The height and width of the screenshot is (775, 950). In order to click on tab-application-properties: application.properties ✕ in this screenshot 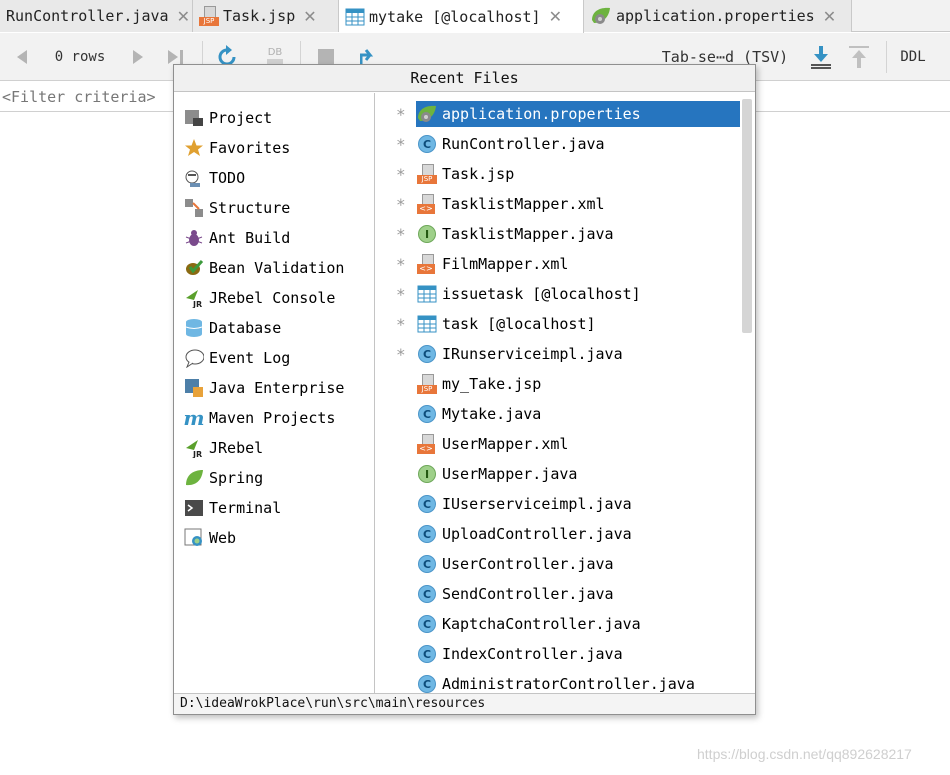, I will do `click(718, 16)`.